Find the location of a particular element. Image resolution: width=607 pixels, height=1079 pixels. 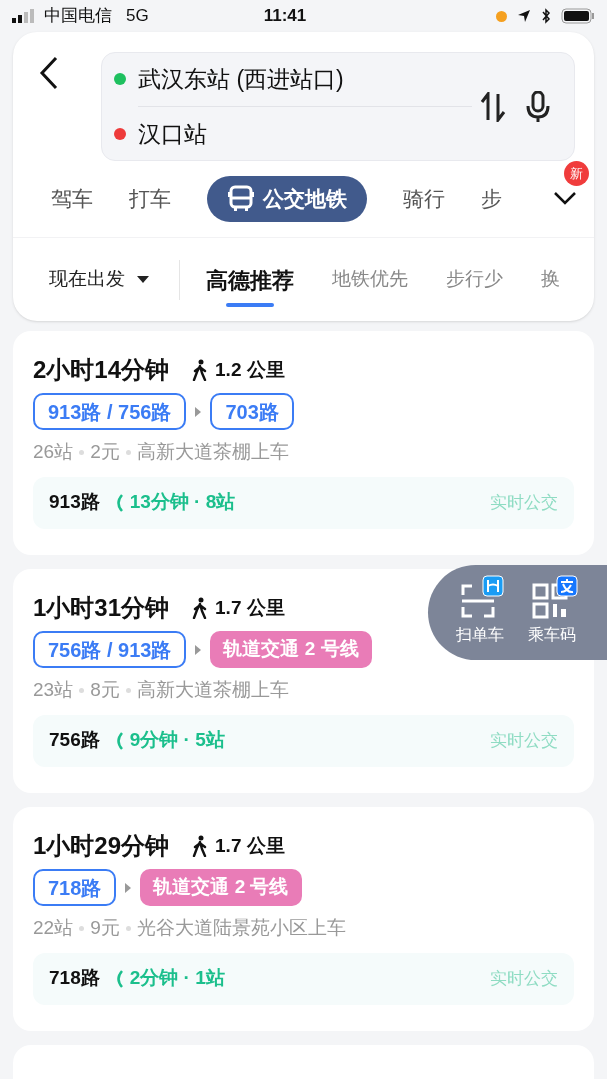

arrival-info: 9分钟 · 5站 is located at coordinates (177, 740).